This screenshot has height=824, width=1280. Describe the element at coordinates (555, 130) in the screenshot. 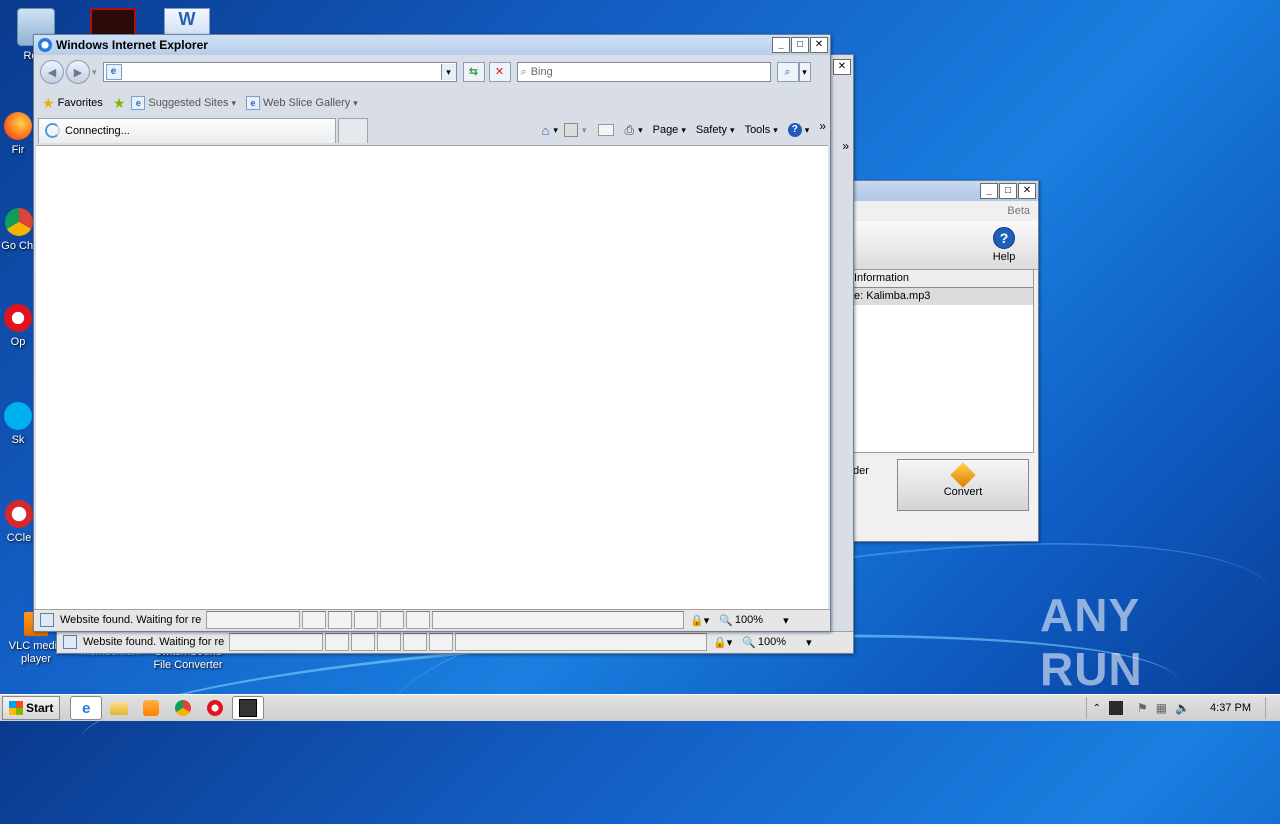

I see `home-dropdown: ▾` at that location.